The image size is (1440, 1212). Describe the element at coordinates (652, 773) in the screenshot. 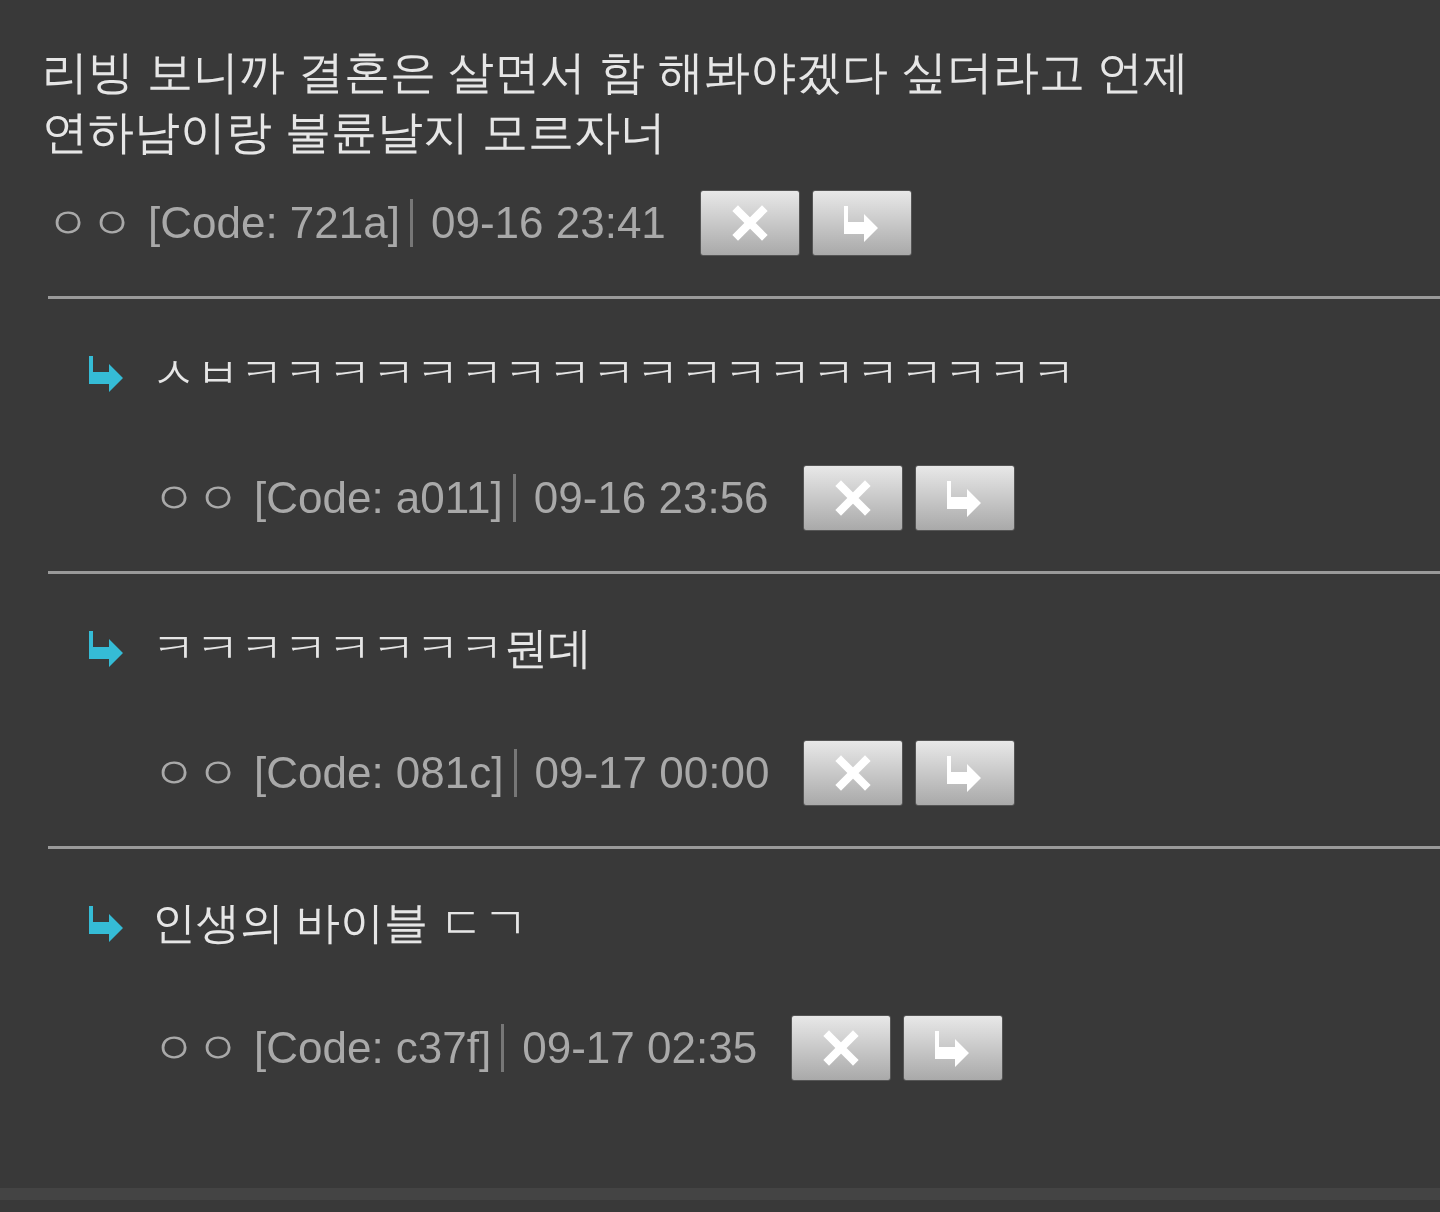

I see `timestamp: 09-17 00:00` at that location.